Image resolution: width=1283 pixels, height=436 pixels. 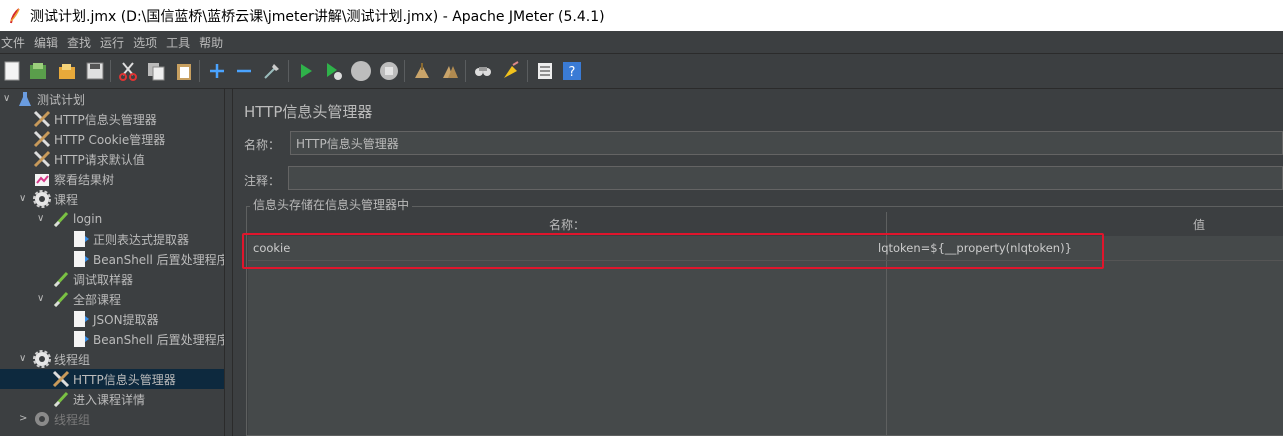 What do you see at coordinates (333, 71) in the screenshot?
I see `start-no-pause-icon` at bounding box center [333, 71].